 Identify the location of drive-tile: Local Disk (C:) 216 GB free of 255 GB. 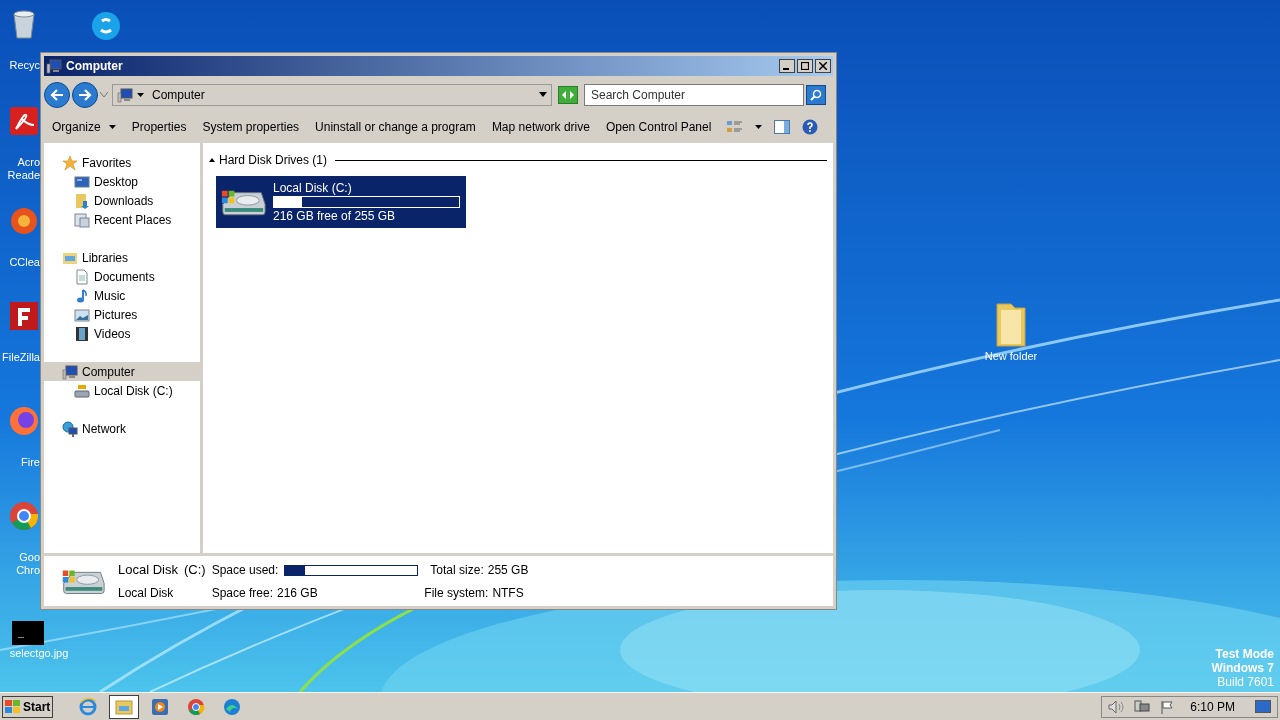
(341, 202).